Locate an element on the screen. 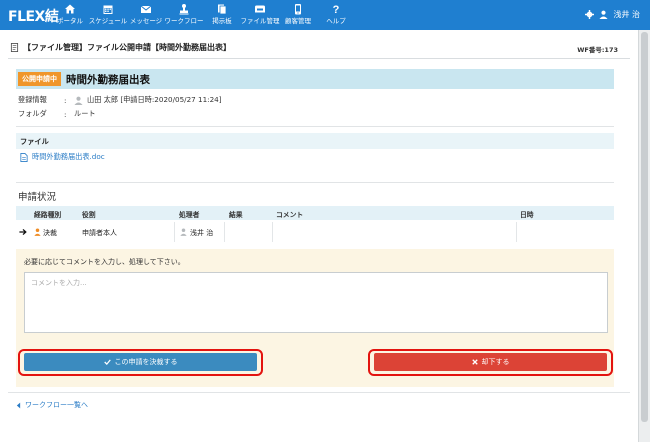 The height and width of the screenshot is (442, 650). nav-label: 顧客管理 is located at coordinates (298, 21).